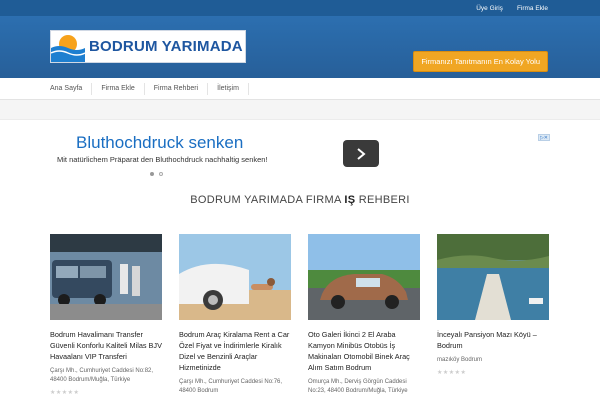 Image resolution: width=600 pixels, height=400 pixels. I want to click on ad-carousel-dots, so click(156, 174).